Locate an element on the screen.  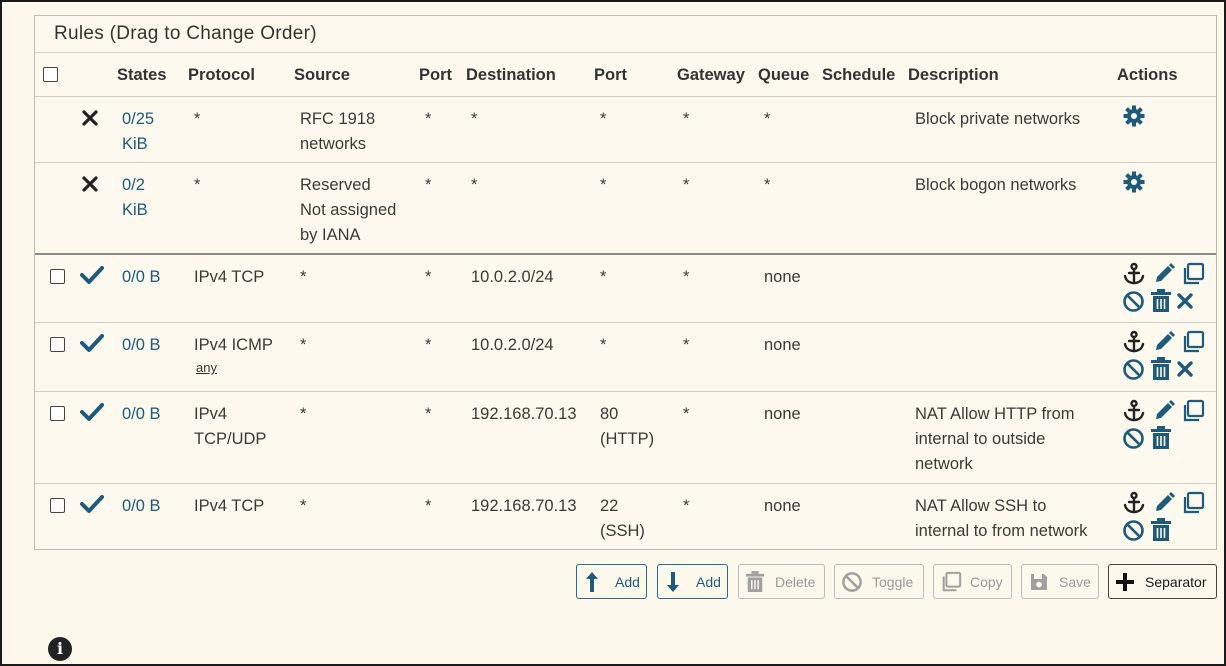
add-bottom-button: Add is located at coordinates (692, 581).